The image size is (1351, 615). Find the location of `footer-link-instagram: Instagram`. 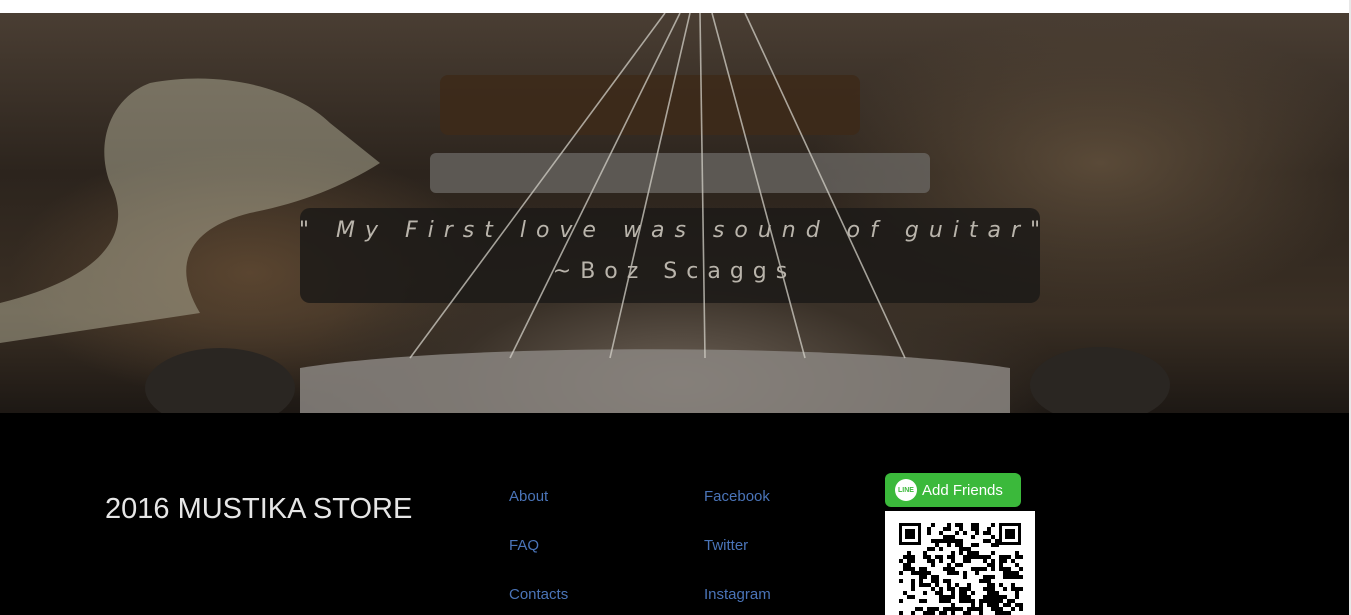

footer-link-instagram: Instagram is located at coordinates (737, 594).